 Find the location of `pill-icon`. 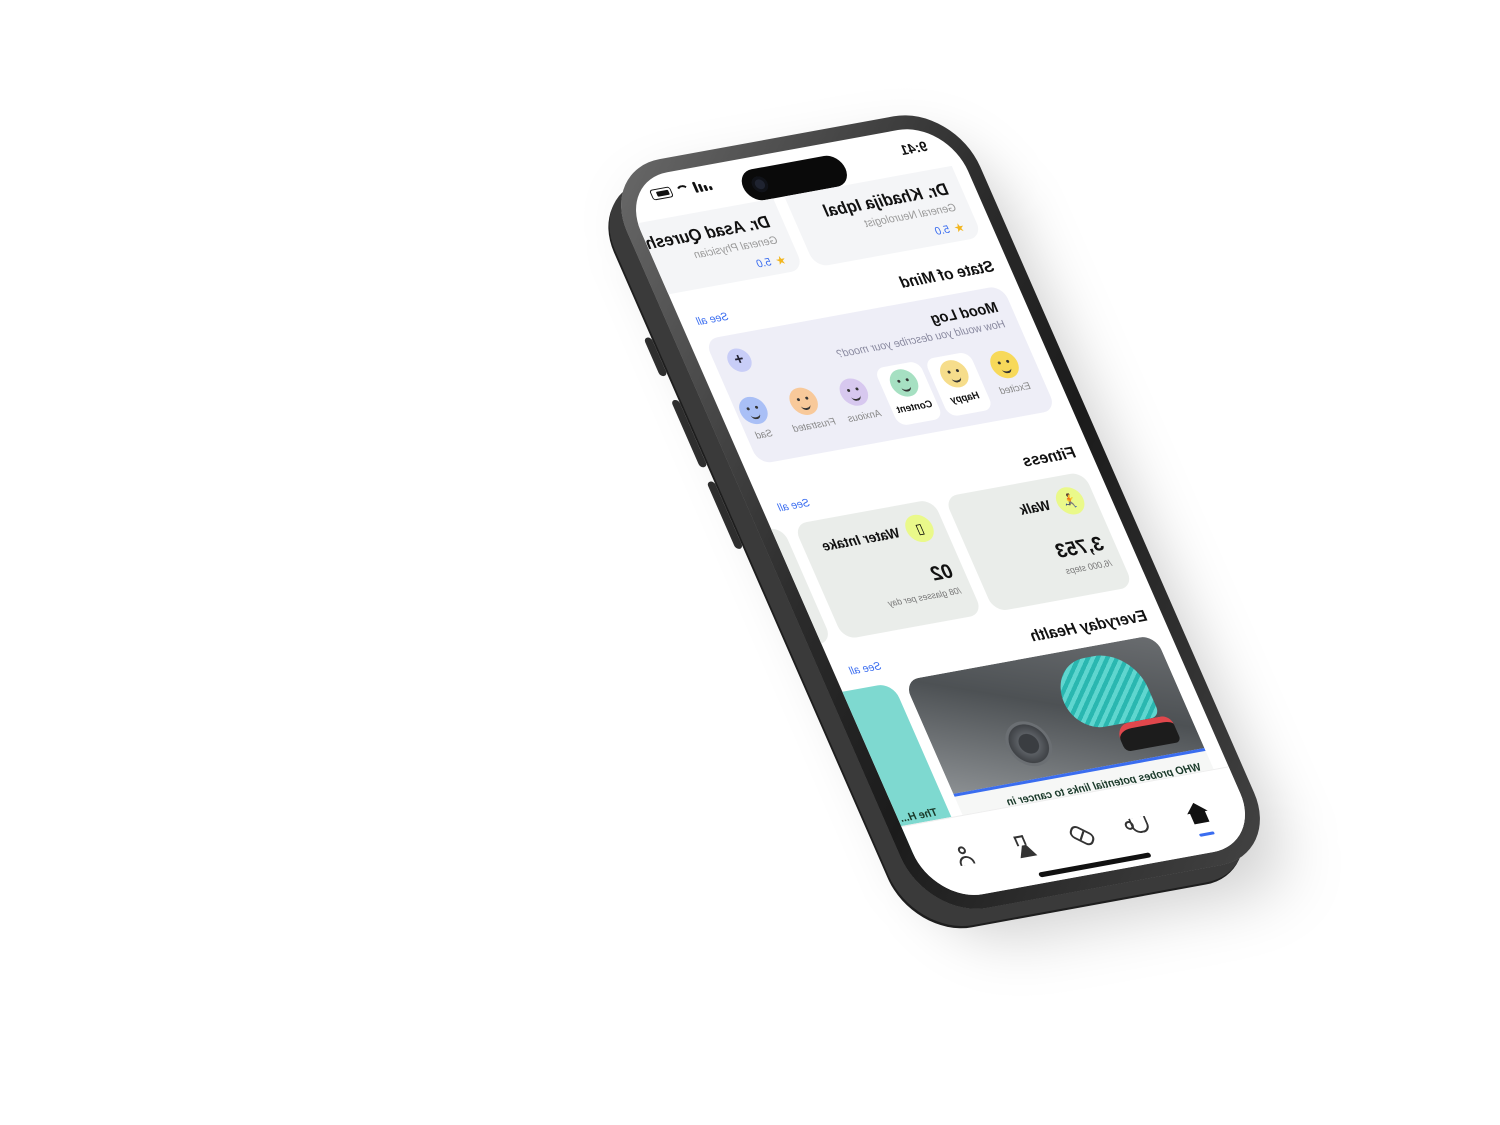

pill-icon is located at coordinates (1082, 835).